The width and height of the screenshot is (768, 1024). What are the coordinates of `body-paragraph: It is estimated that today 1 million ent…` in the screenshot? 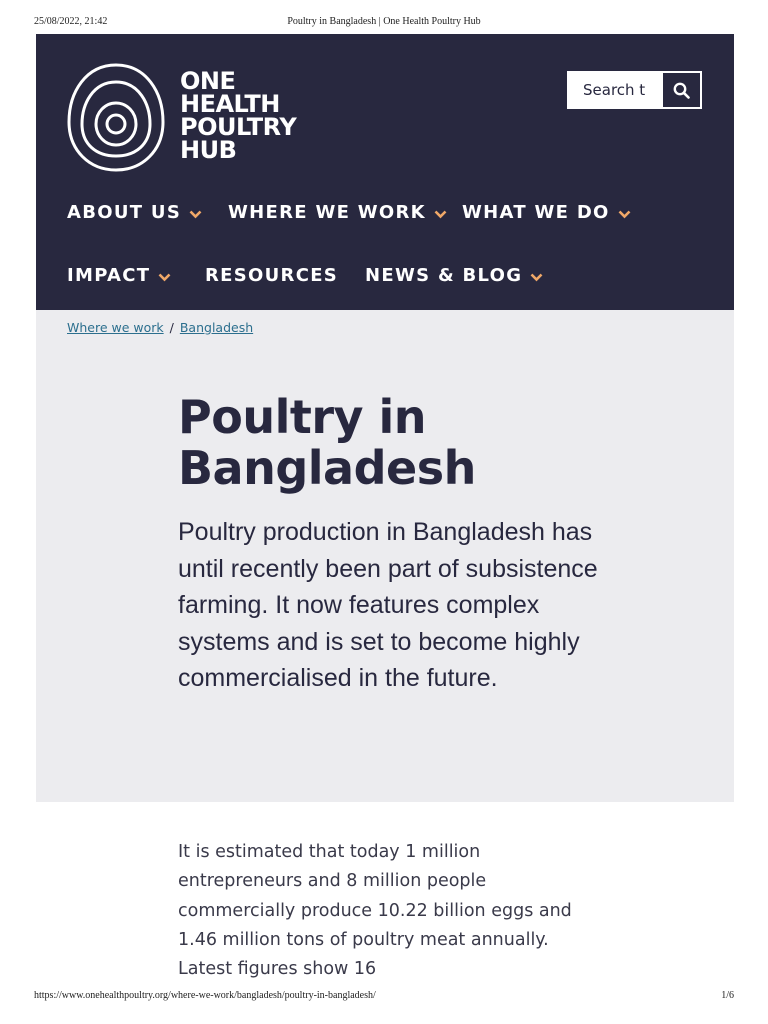 It's located at (375, 911).